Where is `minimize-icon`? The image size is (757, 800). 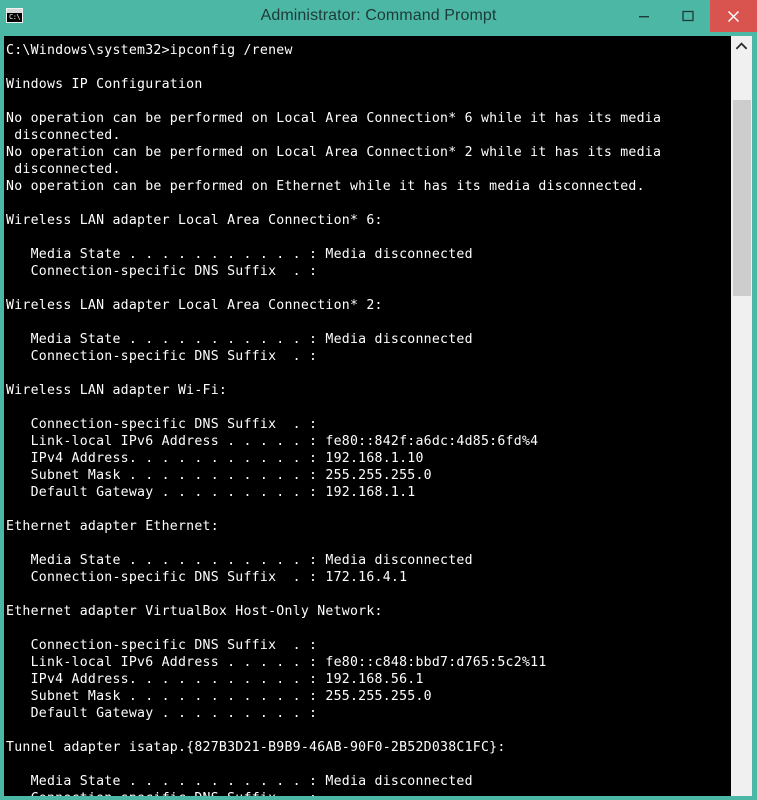
minimize-icon is located at coordinates (644, 17).